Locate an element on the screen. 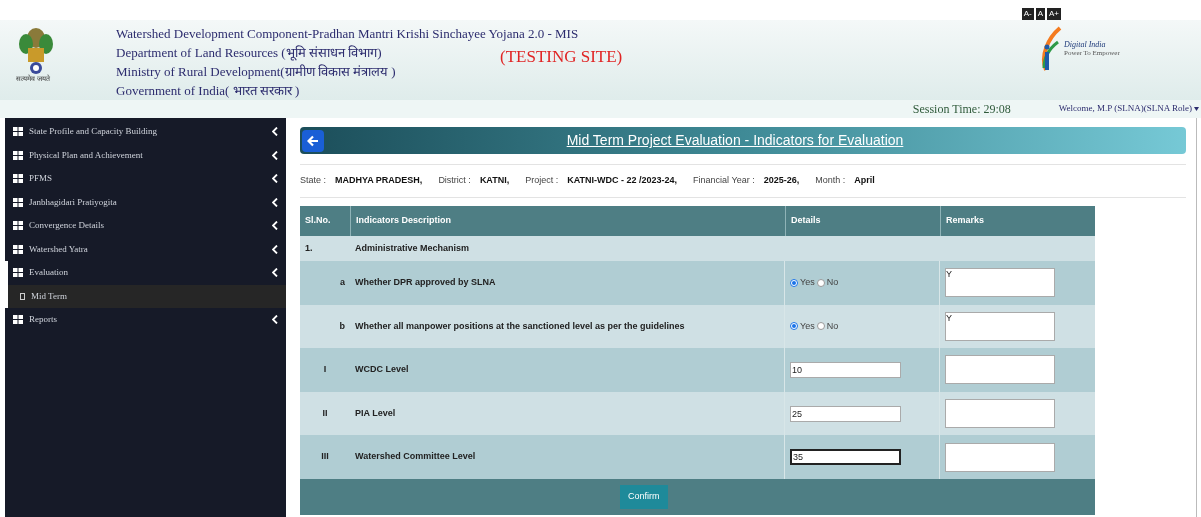 The width and height of the screenshot is (1201, 517). input-field: 35 is located at coordinates (845, 457).